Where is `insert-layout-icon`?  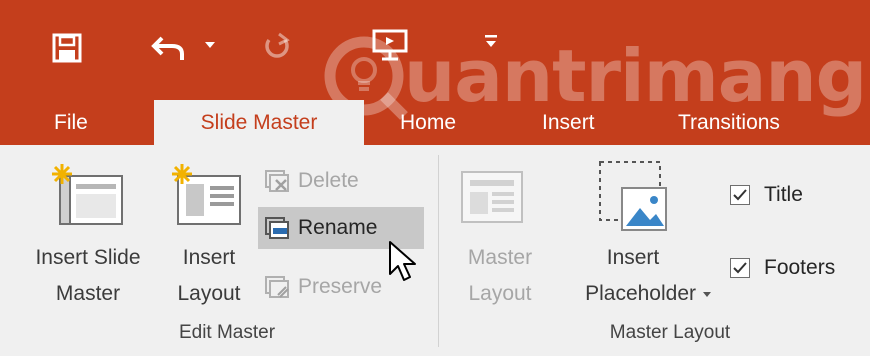 insert-layout-icon is located at coordinates (208, 197).